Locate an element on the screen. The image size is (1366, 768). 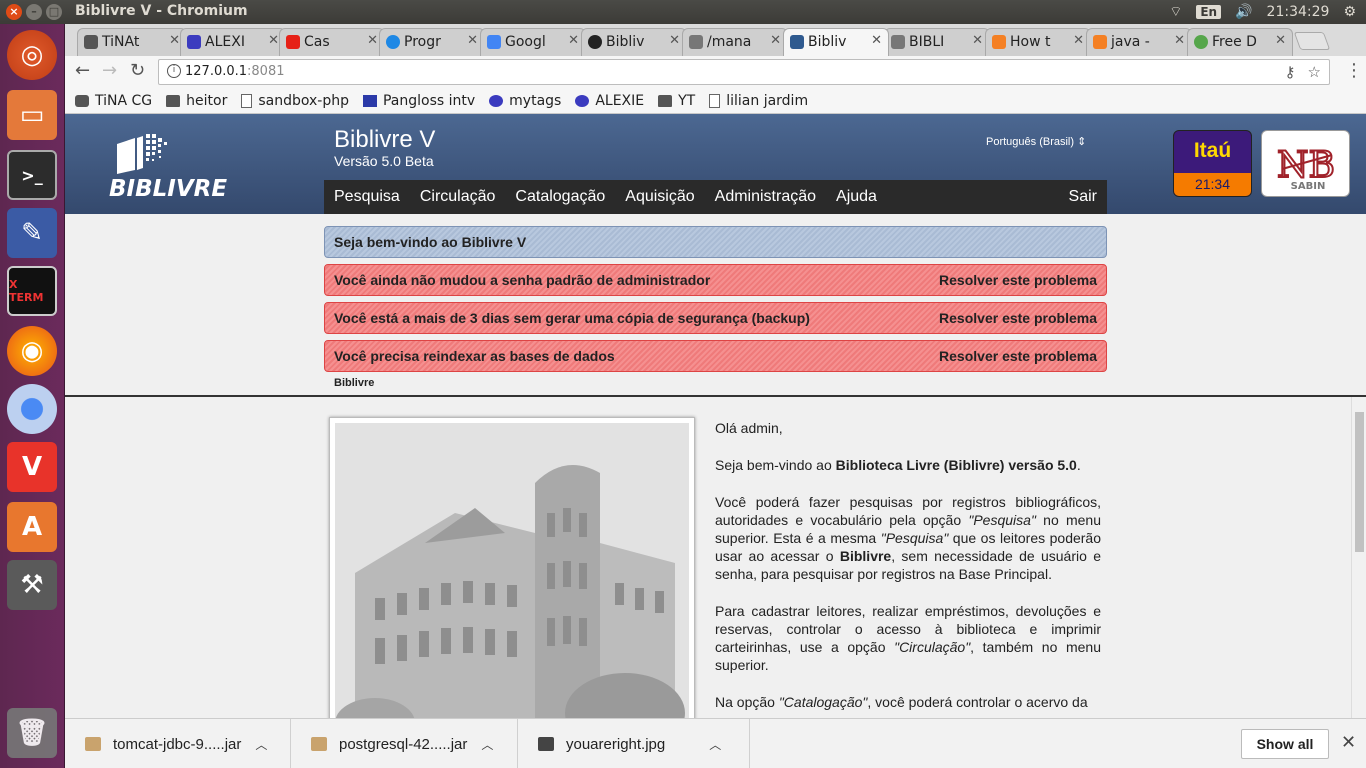
xterm-icon: X TERM is located at coordinates (32, 291).